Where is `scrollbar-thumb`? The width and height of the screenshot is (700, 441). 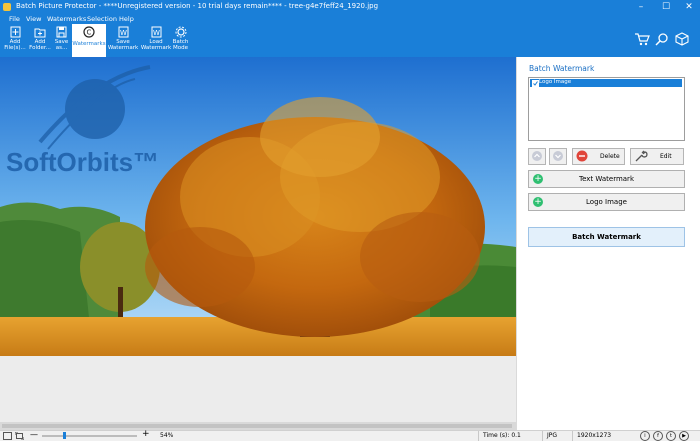 scrollbar-thumb is located at coordinates (257, 426).